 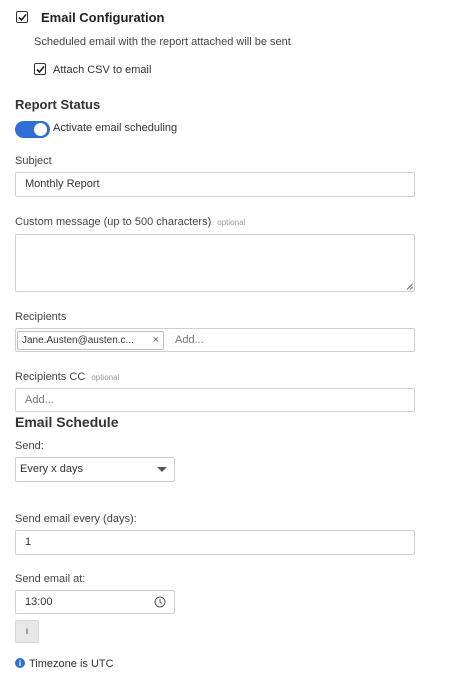 I want to click on report-status-heading: Report Status, so click(x=58, y=104).